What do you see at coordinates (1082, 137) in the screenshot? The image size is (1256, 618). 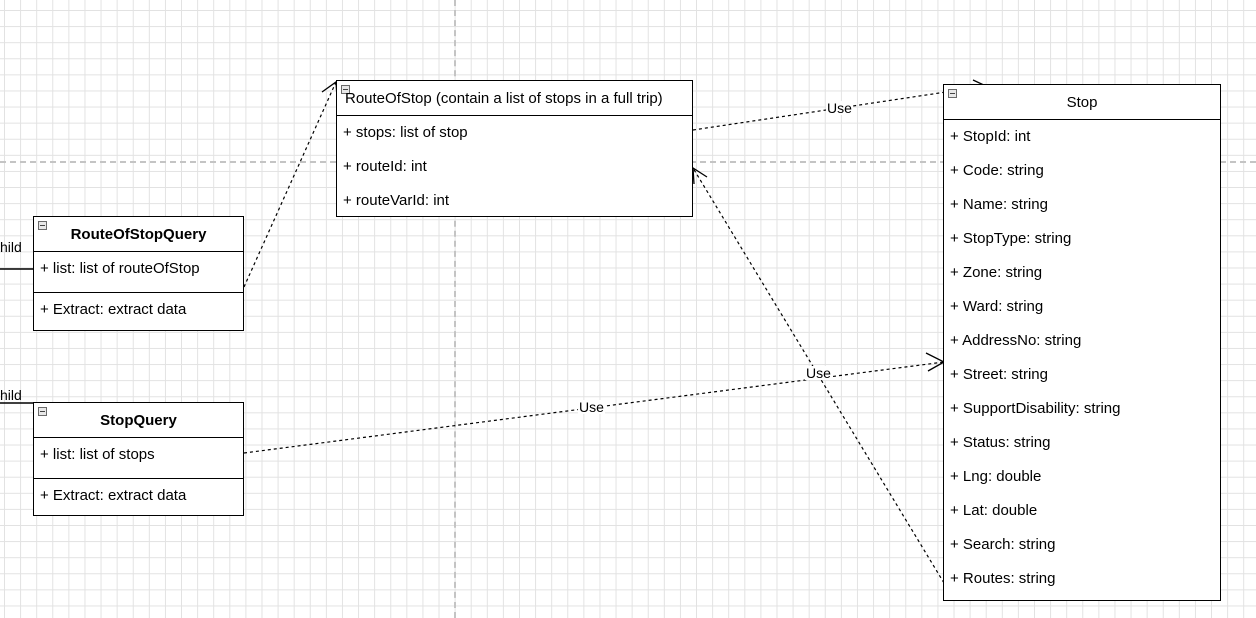 I see `attribute-row: + StopId: int` at bounding box center [1082, 137].